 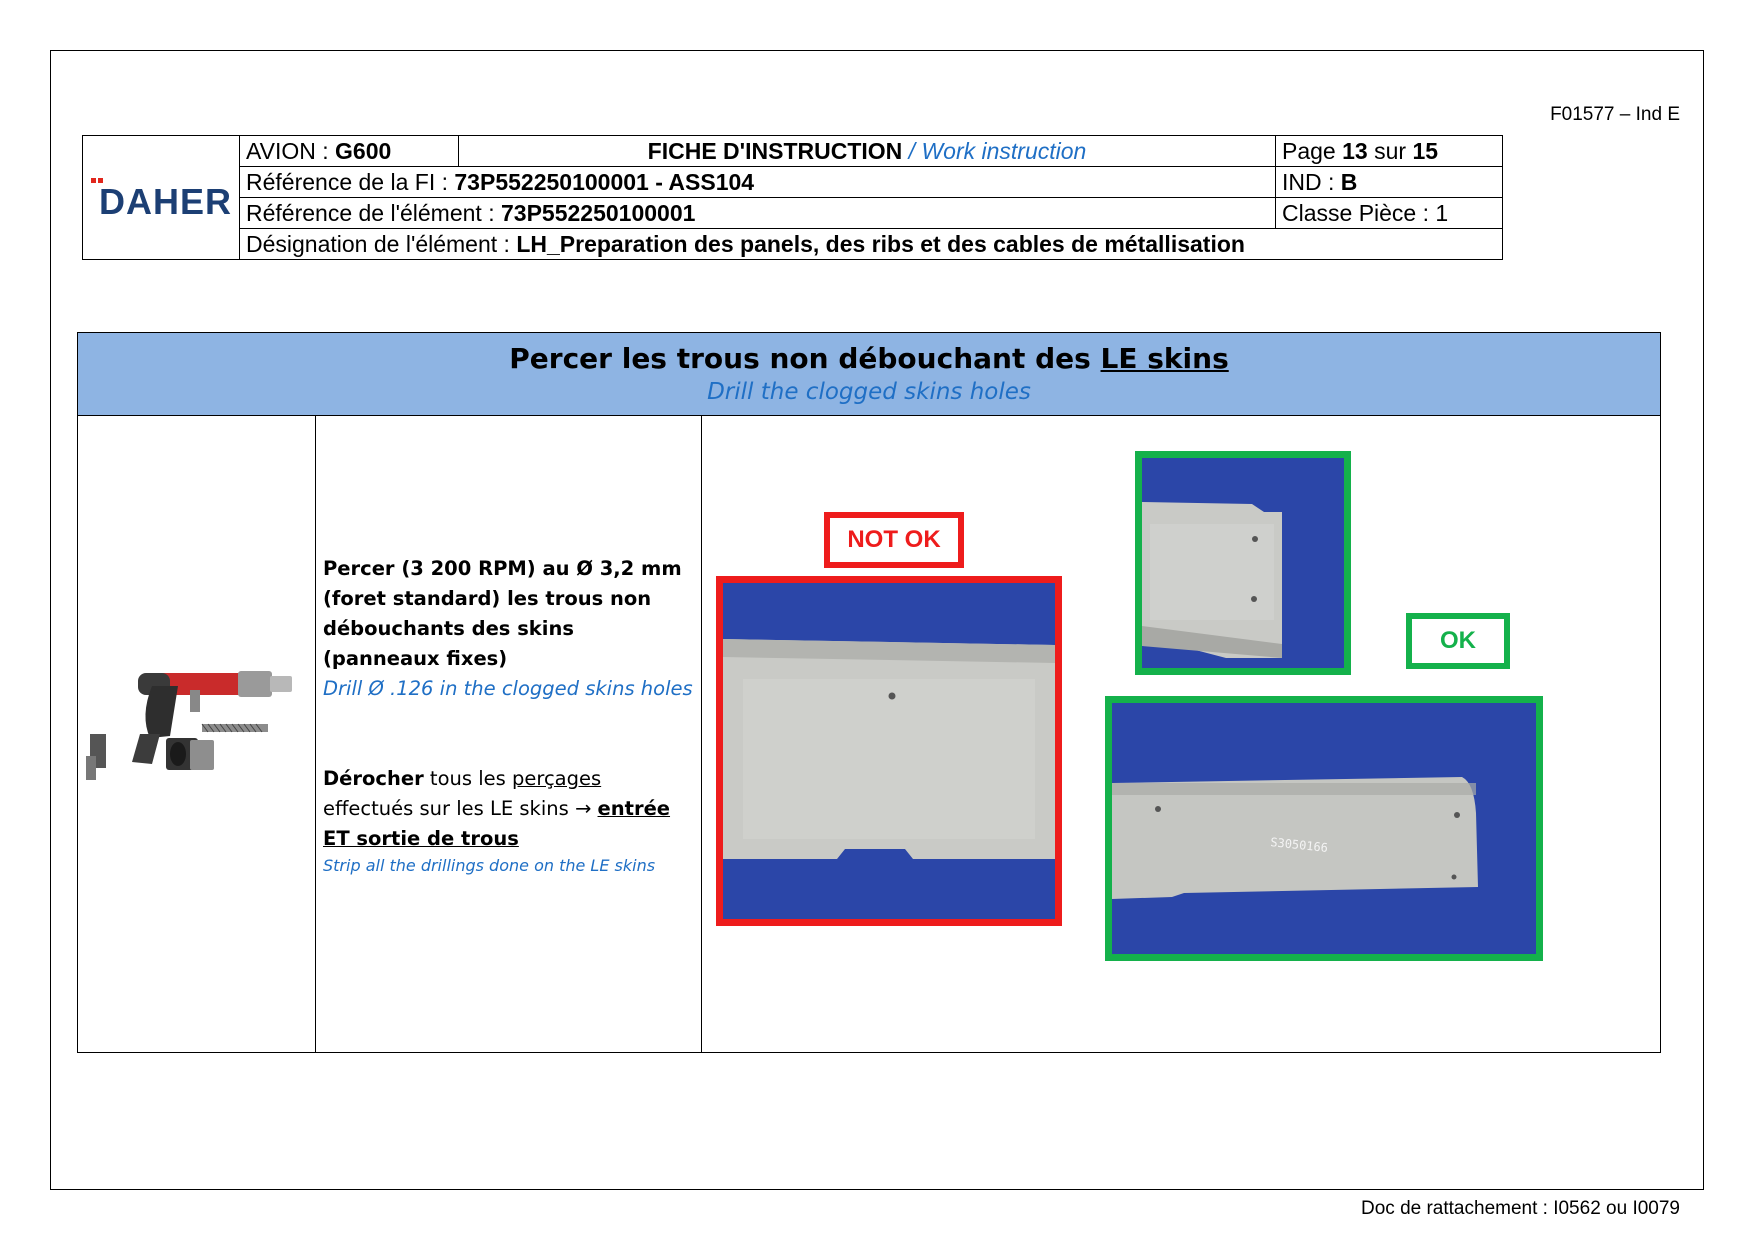 What do you see at coordinates (1312, 151) in the screenshot?
I see `page-label: Page` at bounding box center [1312, 151].